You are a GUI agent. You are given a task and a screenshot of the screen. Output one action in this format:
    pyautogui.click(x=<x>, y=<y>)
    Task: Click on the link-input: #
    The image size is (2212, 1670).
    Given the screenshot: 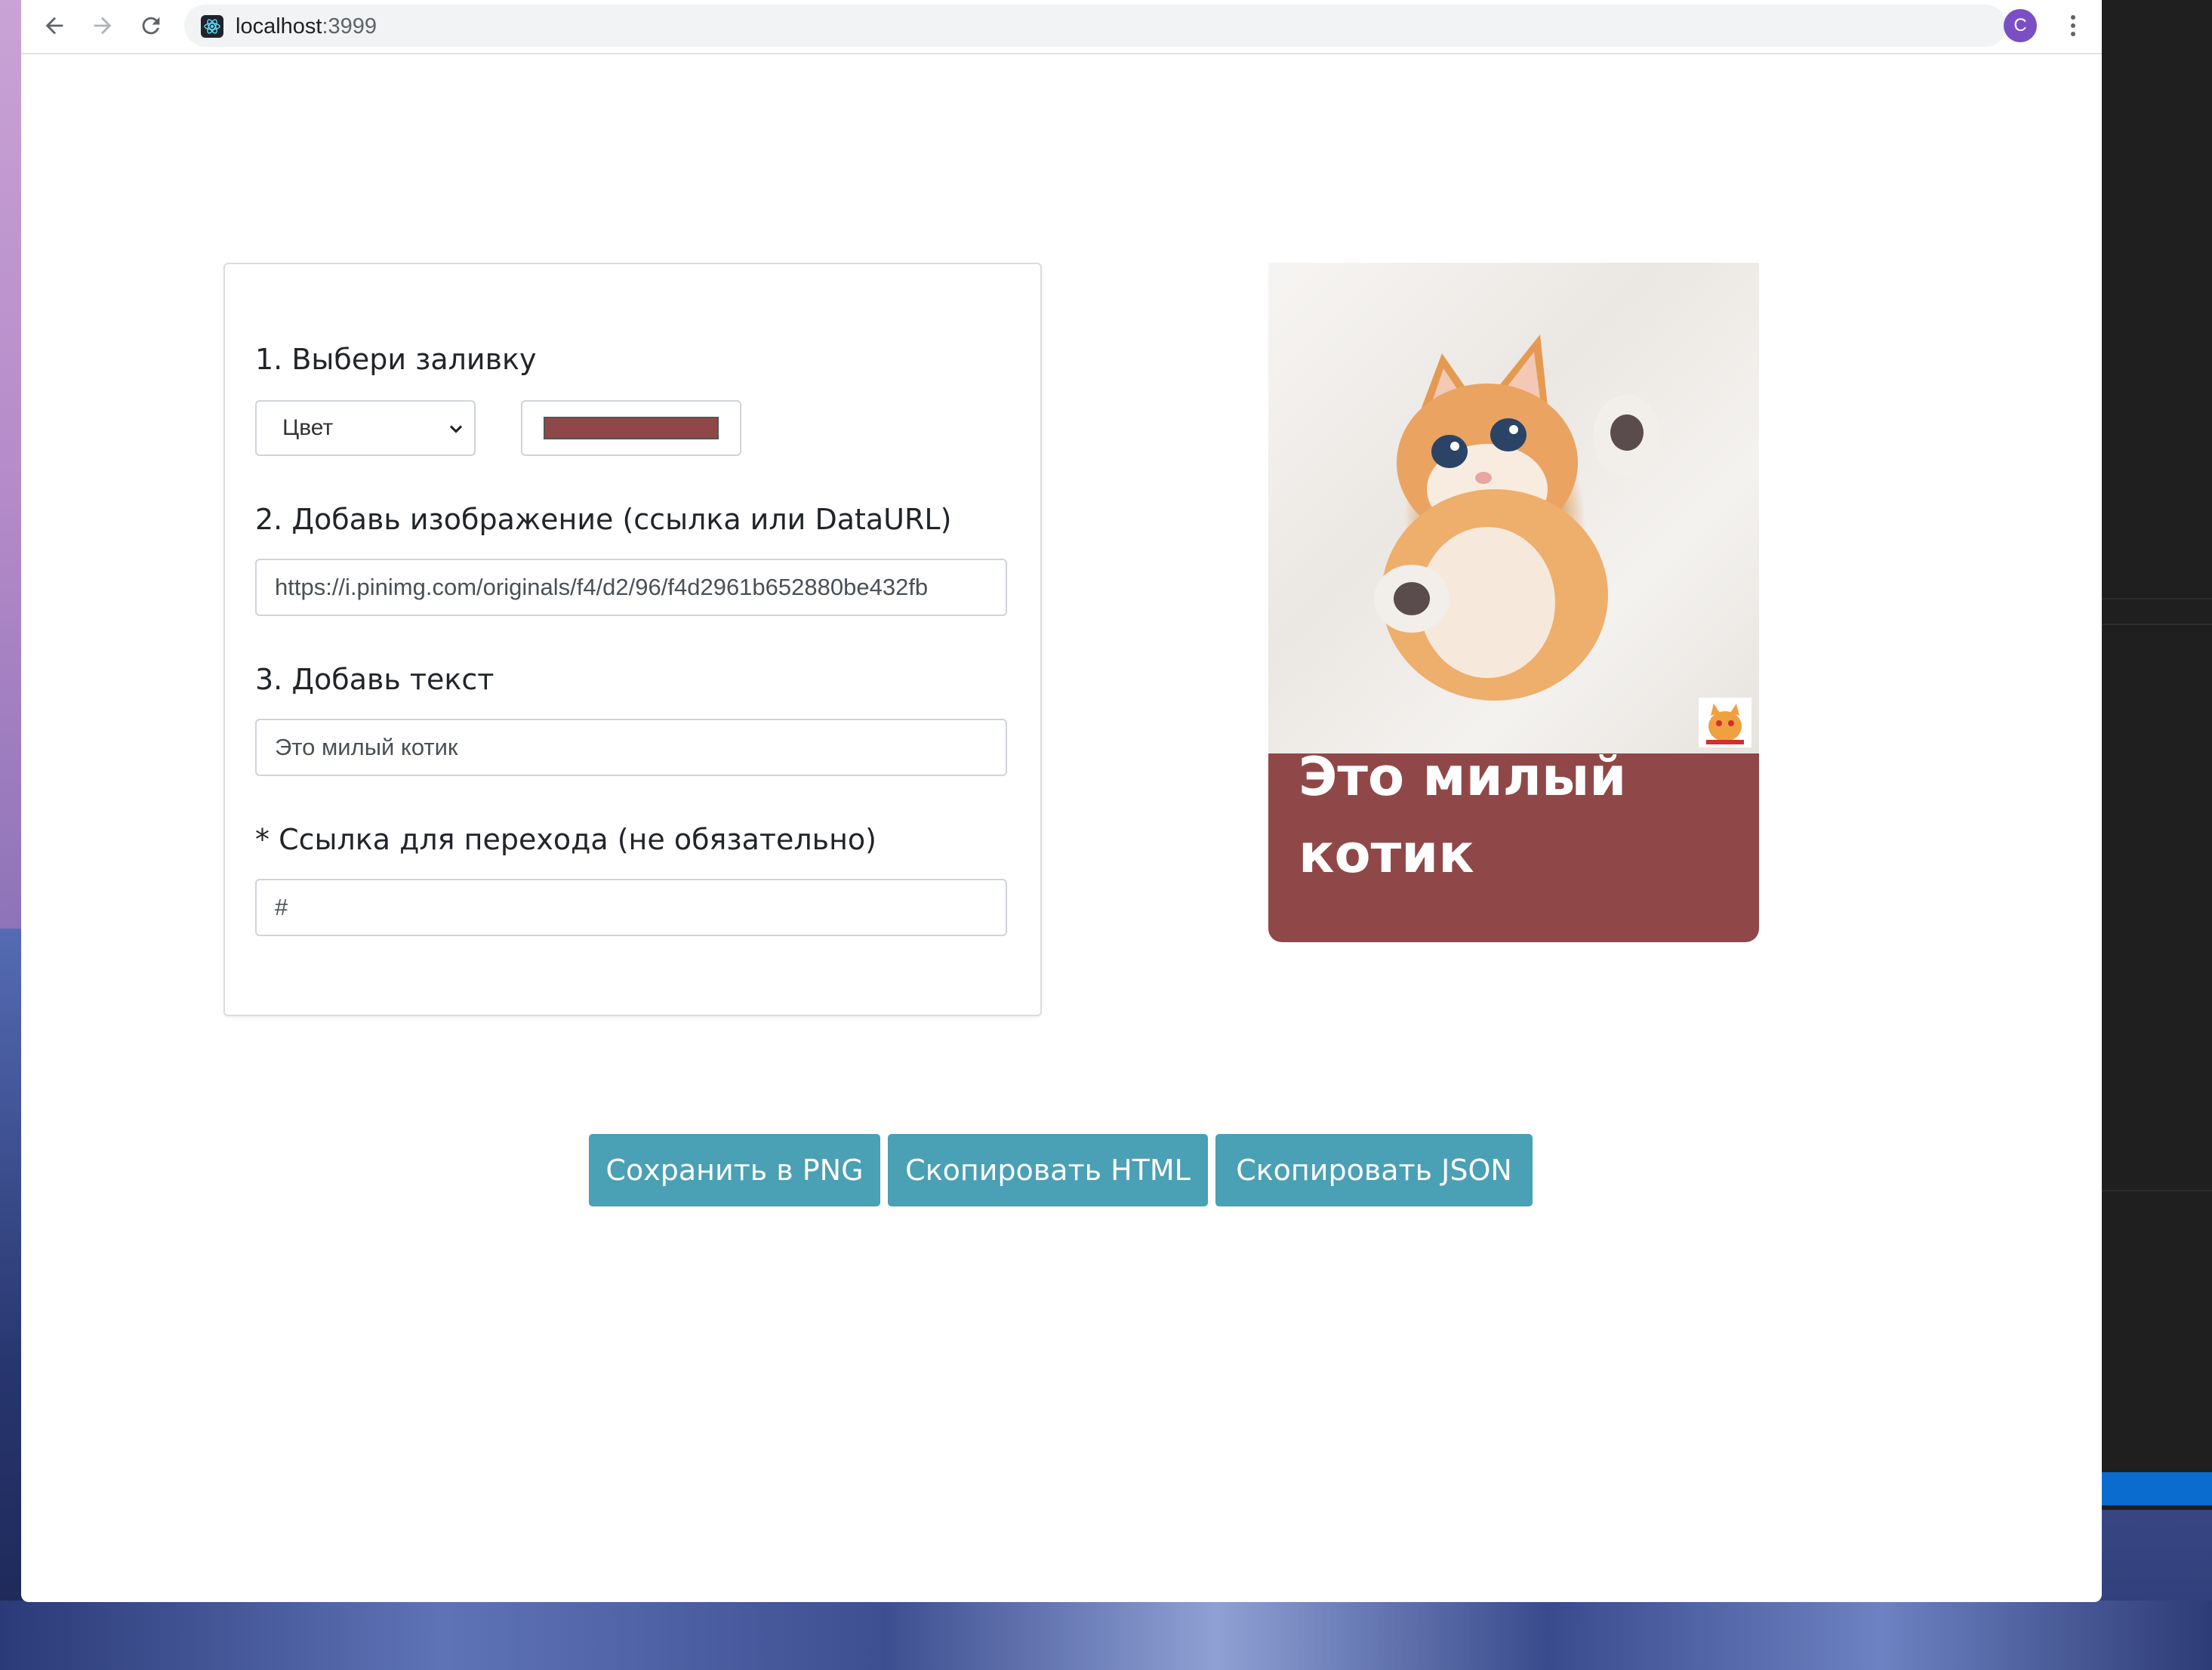 What is the action you would take?
    pyautogui.click(x=631, y=907)
    